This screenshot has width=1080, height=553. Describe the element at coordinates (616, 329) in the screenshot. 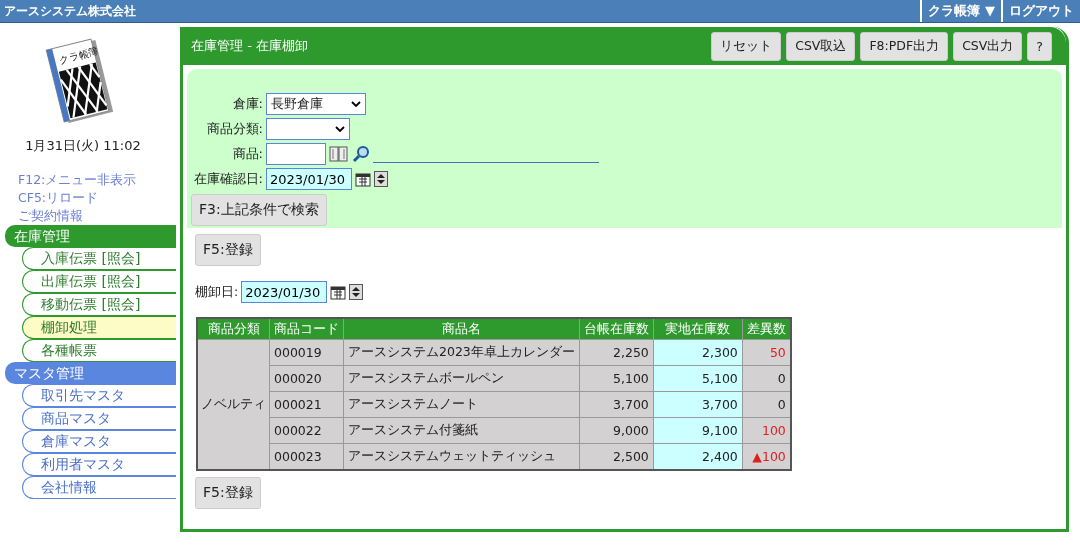

I see `column-header: 台帳在庫数` at that location.